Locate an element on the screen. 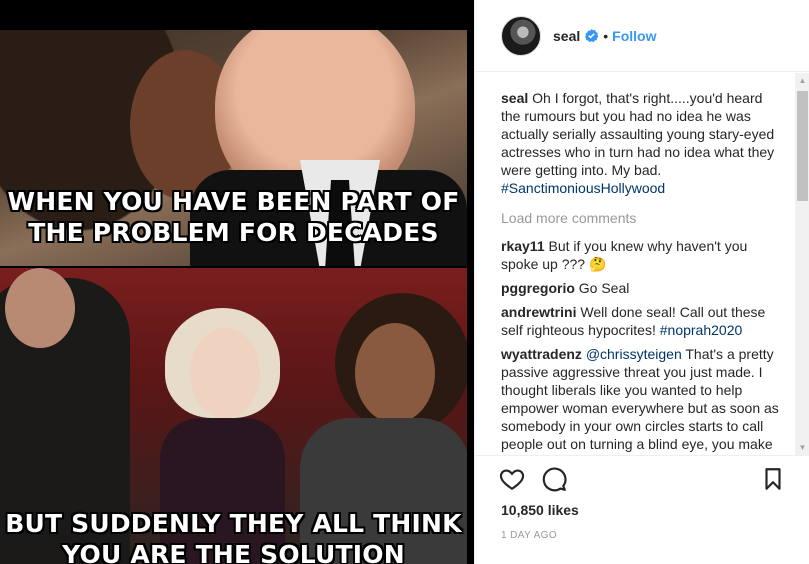 The height and width of the screenshot is (564, 809). meme-caption-top-line2: THE PROBLEM FOR DECADES is located at coordinates (233, 232).